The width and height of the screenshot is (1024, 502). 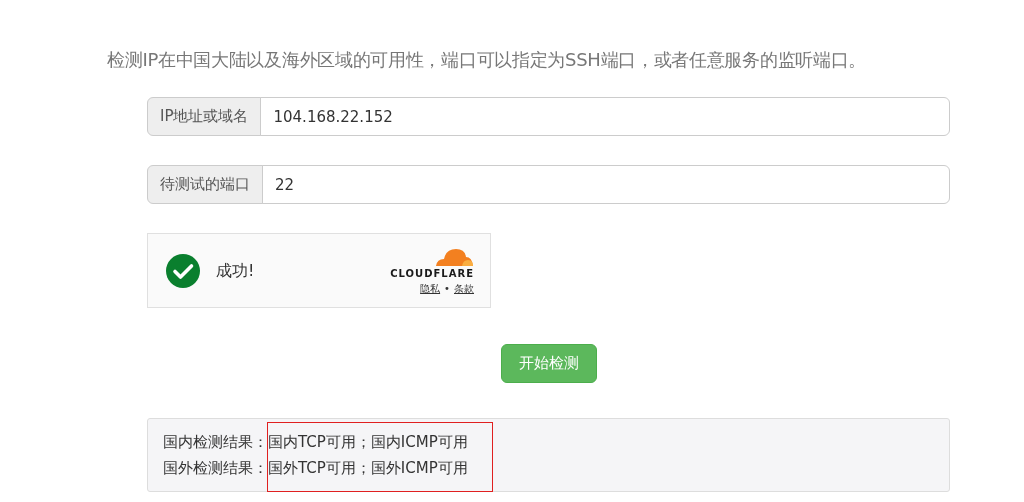 I want to click on footer-link: 条款, so click(x=464, y=288).